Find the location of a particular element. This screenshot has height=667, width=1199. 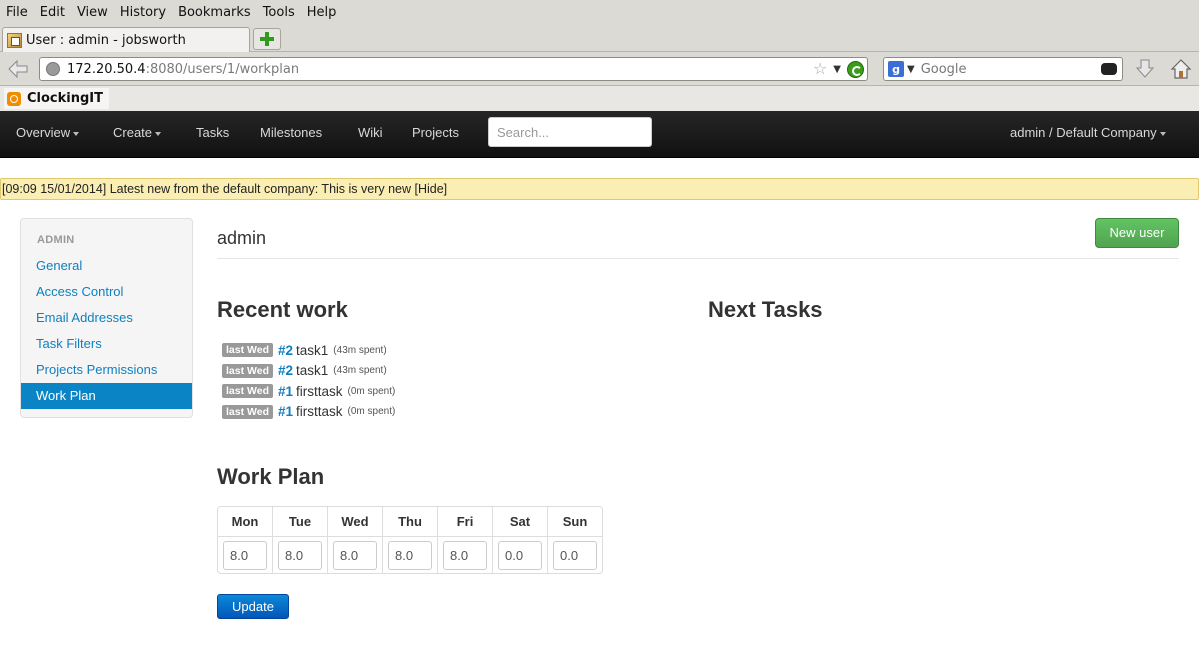

sidebar-item-access-control: Access Control is located at coordinates (106, 292).